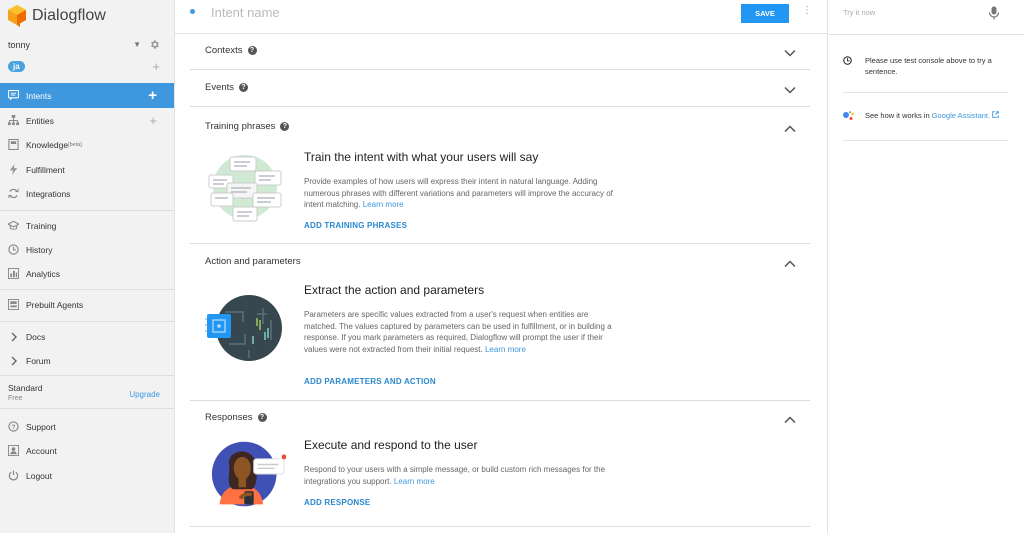 The image size is (1024, 533). Describe the element at coordinates (84, 66) in the screenshot. I see `language-row: ja +` at that location.